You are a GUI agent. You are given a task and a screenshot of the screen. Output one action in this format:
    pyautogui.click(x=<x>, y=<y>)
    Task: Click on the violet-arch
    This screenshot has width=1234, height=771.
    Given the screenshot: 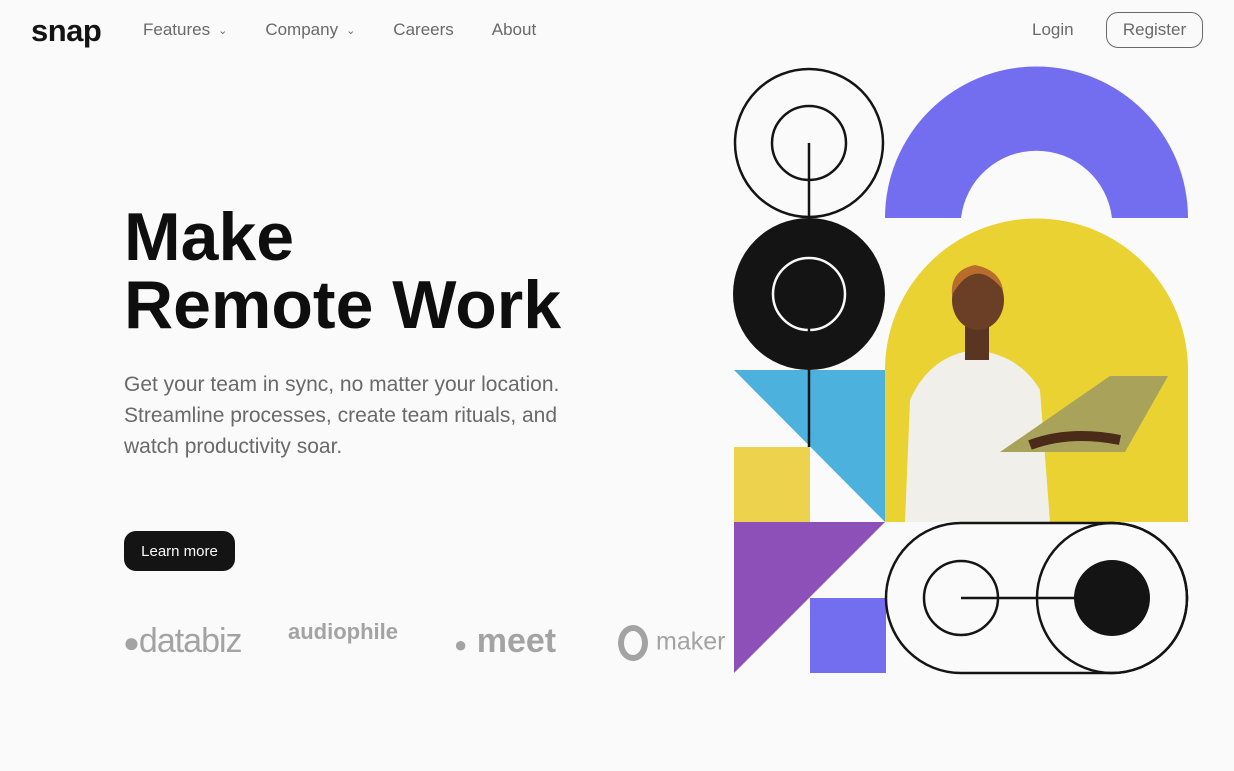 What is the action you would take?
    pyautogui.click(x=1036, y=142)
    